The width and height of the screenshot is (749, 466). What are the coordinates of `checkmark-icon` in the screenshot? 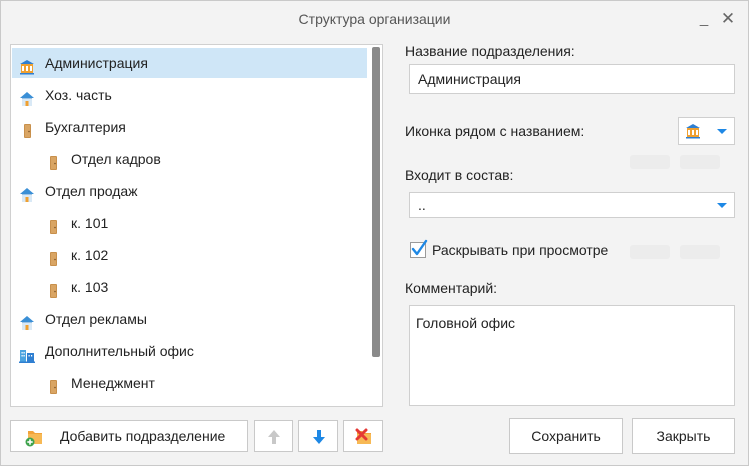 It's located at (419, 247).